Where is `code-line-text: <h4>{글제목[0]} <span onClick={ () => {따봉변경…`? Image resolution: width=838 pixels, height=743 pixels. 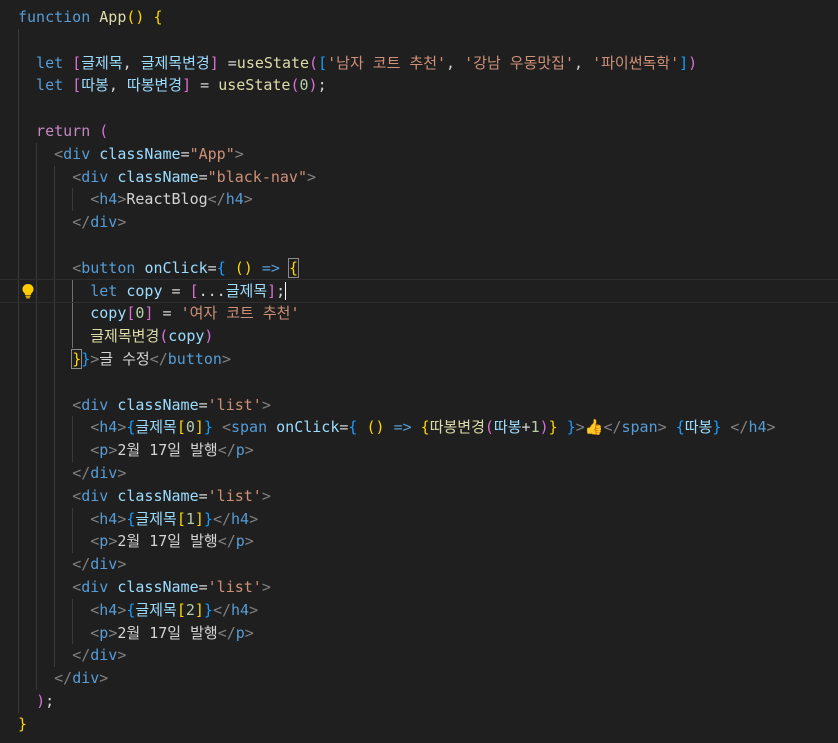
code-line-text: <h4>{글제목[0]} <span onClick={ () => {따봉변경… is located at coordinates (396, 427).